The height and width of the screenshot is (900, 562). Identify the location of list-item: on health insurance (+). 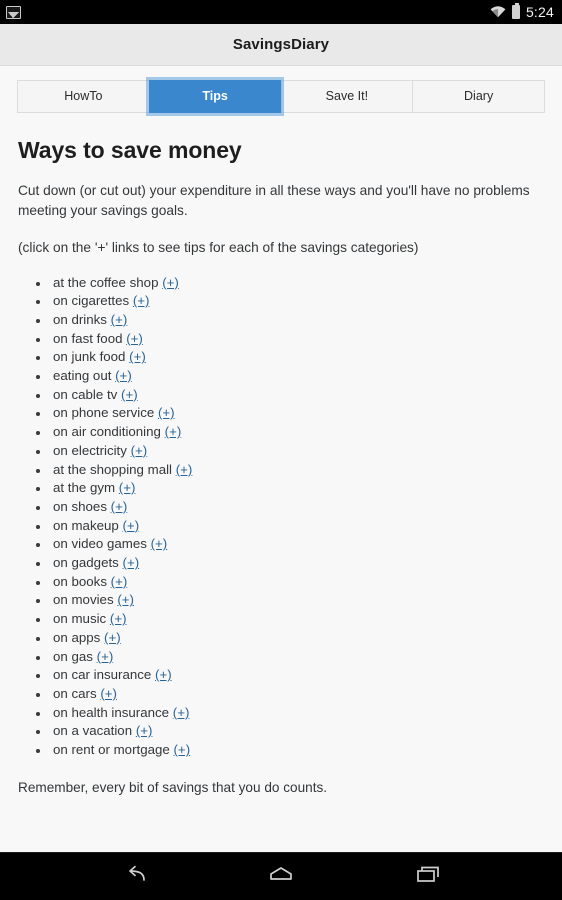
(281, 713).